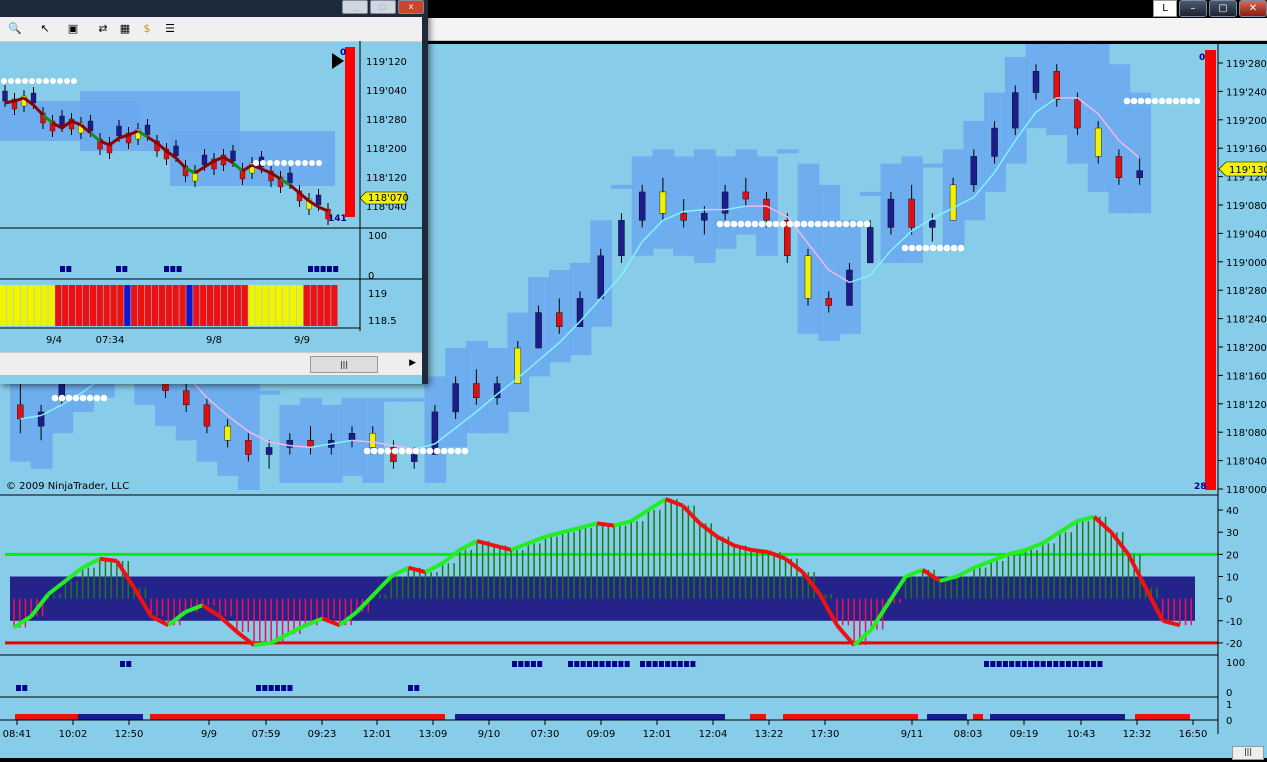 This screenshot has width=1267, height=762. Describe the element at coordinates (15, 29) in the screenshot. I see `magnifier-icon: 🔍` at that location.